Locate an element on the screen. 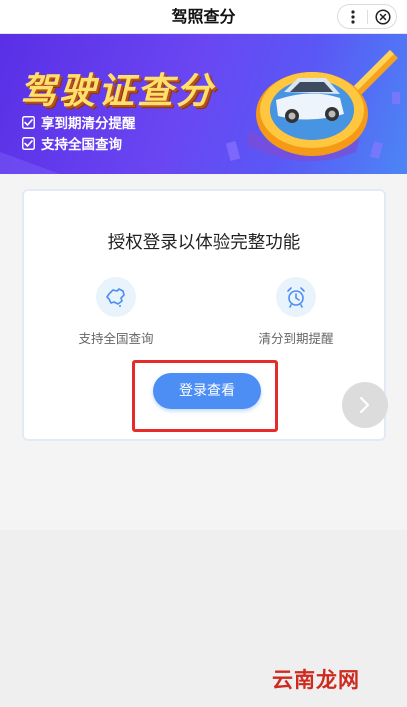 The image size is (407, 707). chevron-right-icon is located at coordinates (364, 405).